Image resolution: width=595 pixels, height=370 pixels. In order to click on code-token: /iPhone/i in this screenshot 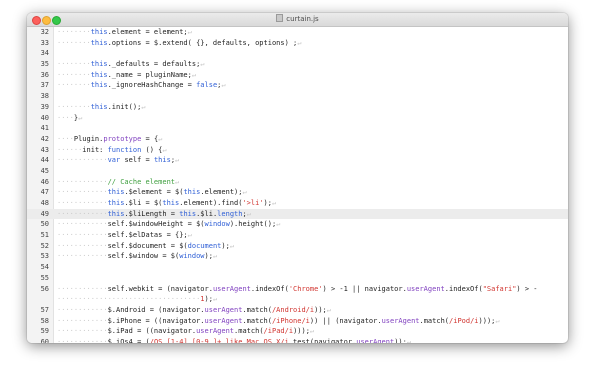, I will do `click(290, 320)`.